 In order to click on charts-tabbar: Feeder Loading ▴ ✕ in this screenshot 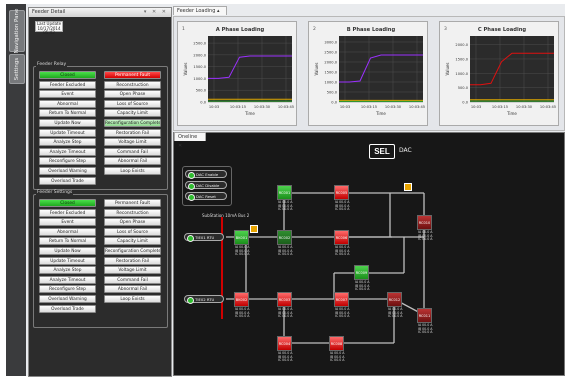, I will do `click(369, 14)`.